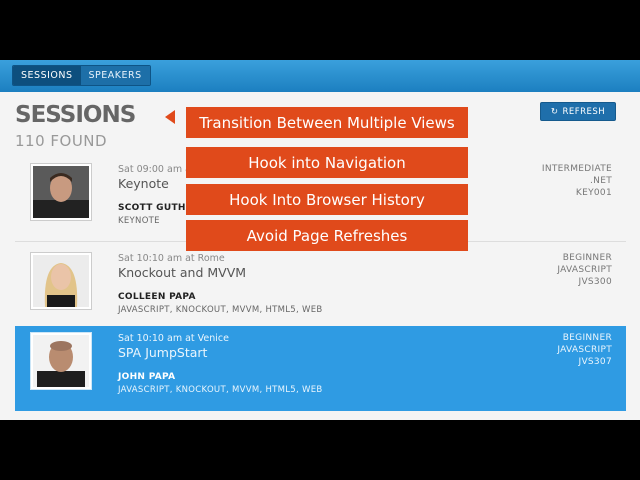 The width and height of the screenshot is (640, 480). I want to click on session-code: JVS307, so click(595, 362).